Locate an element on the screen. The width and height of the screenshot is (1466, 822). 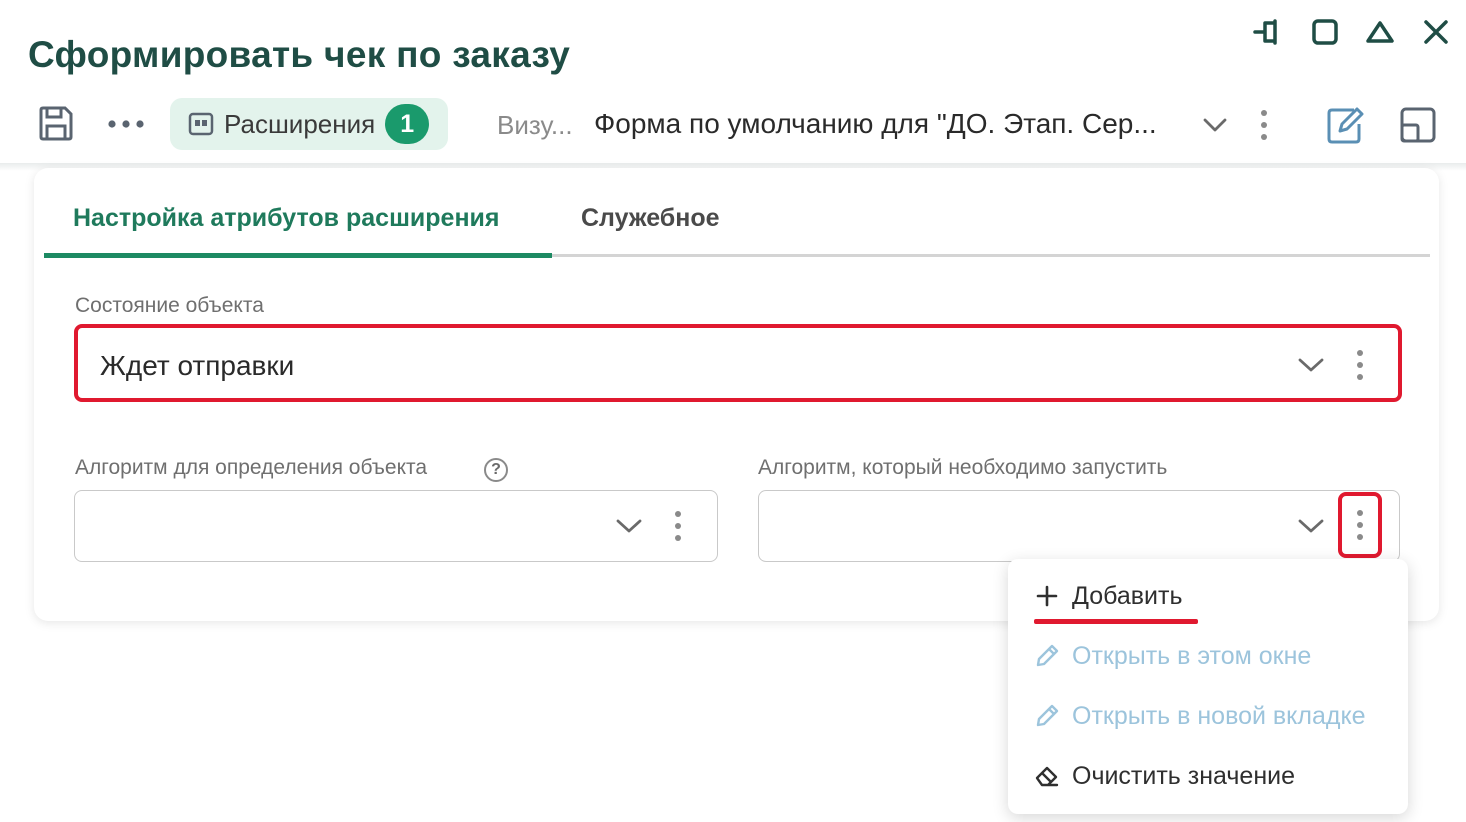
layout-icon is located at coordinates (1418, 125).